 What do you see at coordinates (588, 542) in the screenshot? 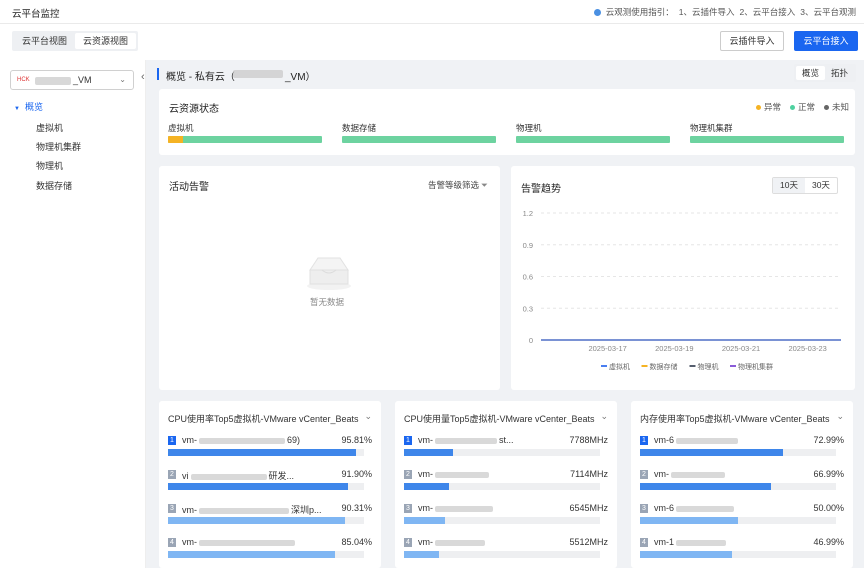
I see `metric-value: 5512MHz` at bounding box center [588, 542].